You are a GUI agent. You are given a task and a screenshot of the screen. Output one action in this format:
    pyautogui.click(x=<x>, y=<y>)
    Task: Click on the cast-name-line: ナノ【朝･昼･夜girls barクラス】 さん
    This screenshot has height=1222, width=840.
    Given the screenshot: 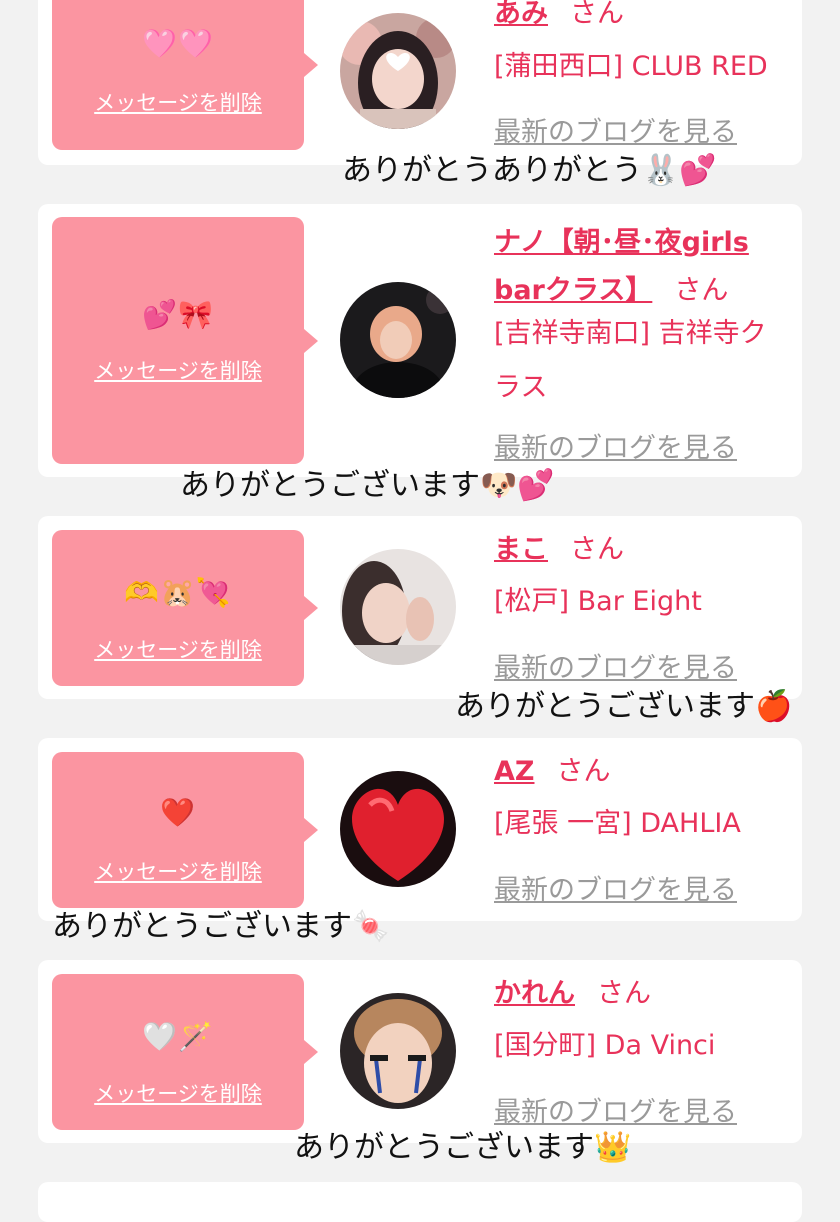 What is the action you would take?
    pyautogui.click(x=634, y=267)
    